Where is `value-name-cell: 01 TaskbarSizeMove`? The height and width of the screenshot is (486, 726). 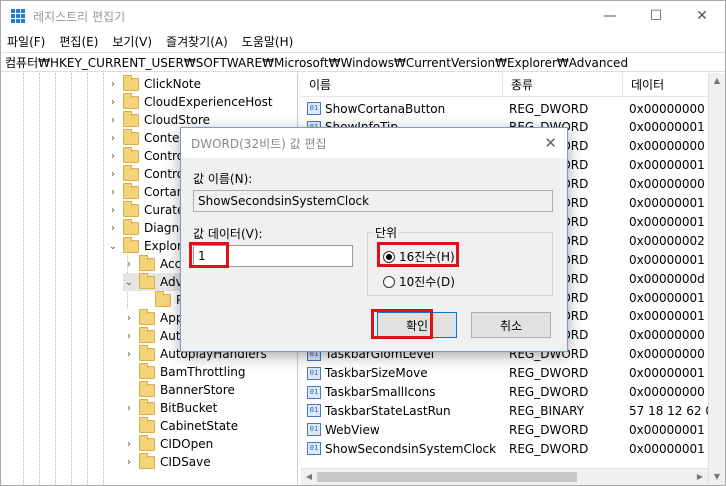
value-name-cell: 01 TaskbarSizeMove is located at coordinates (402, 373).